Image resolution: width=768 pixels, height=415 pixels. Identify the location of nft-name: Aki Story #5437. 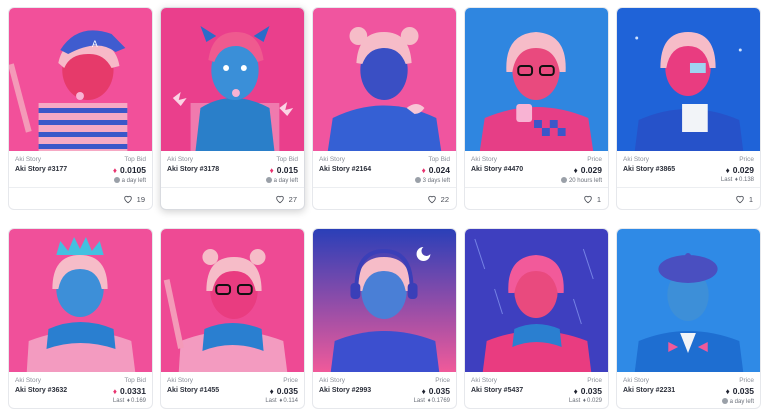
(497, 390).